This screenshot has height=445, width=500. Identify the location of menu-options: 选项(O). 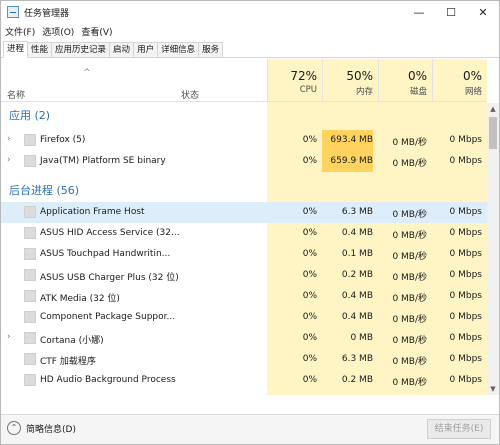
(57, 31).